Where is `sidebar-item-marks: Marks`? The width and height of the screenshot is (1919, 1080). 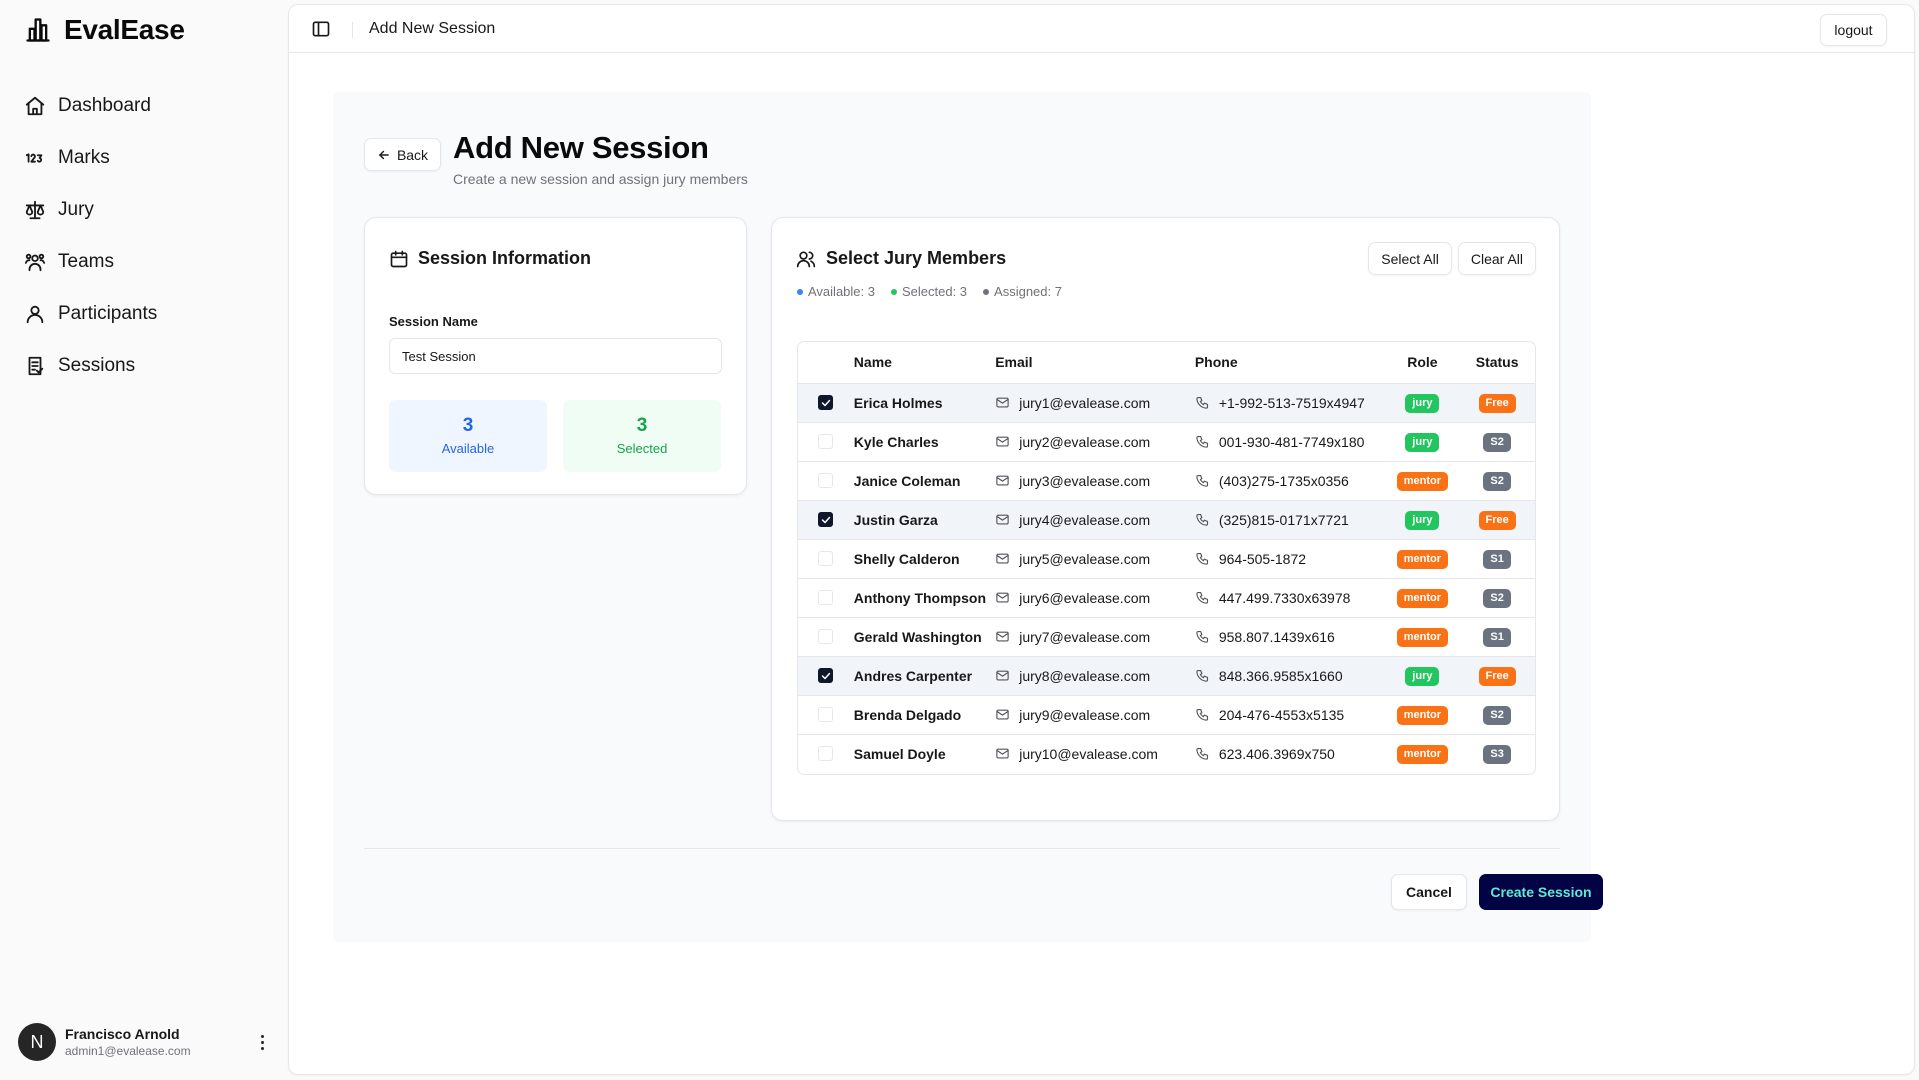 sidebar-item-marks: Marks is located at coordinates (144, 158).